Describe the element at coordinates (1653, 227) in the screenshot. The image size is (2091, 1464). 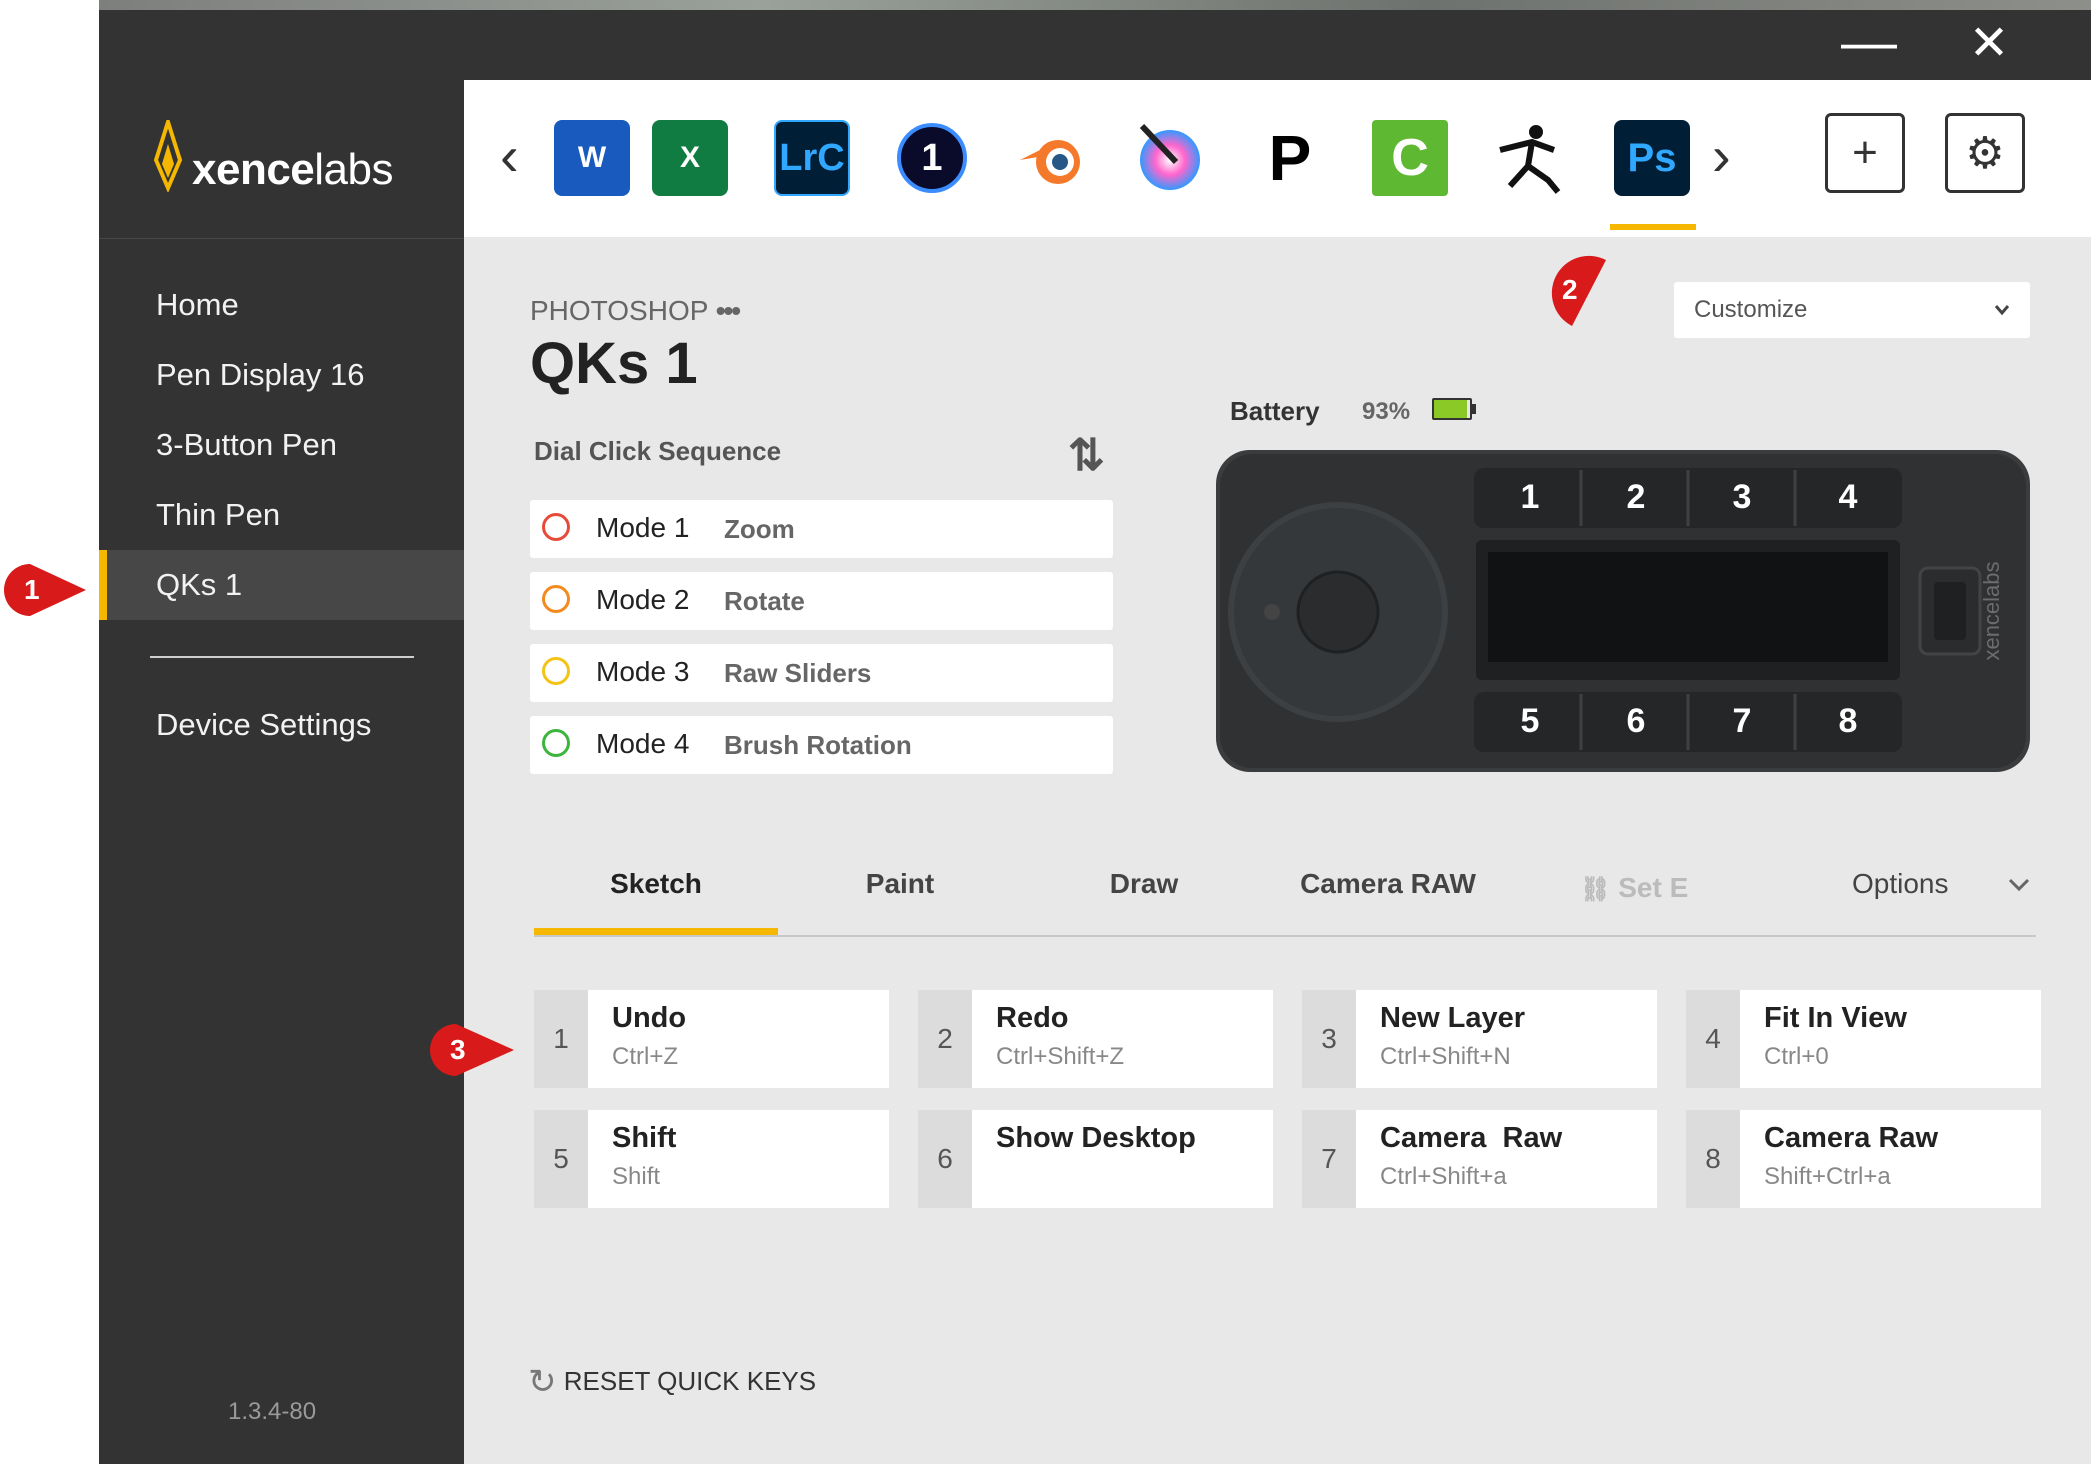
I see `active-app-indicator` at that location.